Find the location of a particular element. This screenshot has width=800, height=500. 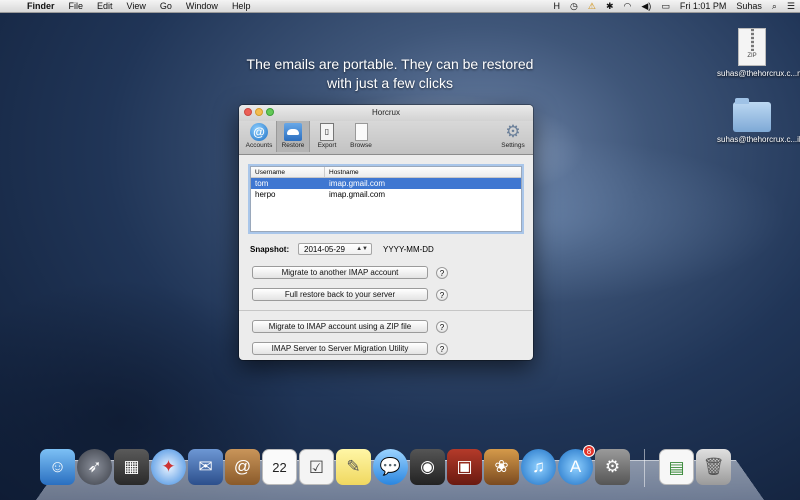

export-icon: ▯ is located at coordinates (327, 132).